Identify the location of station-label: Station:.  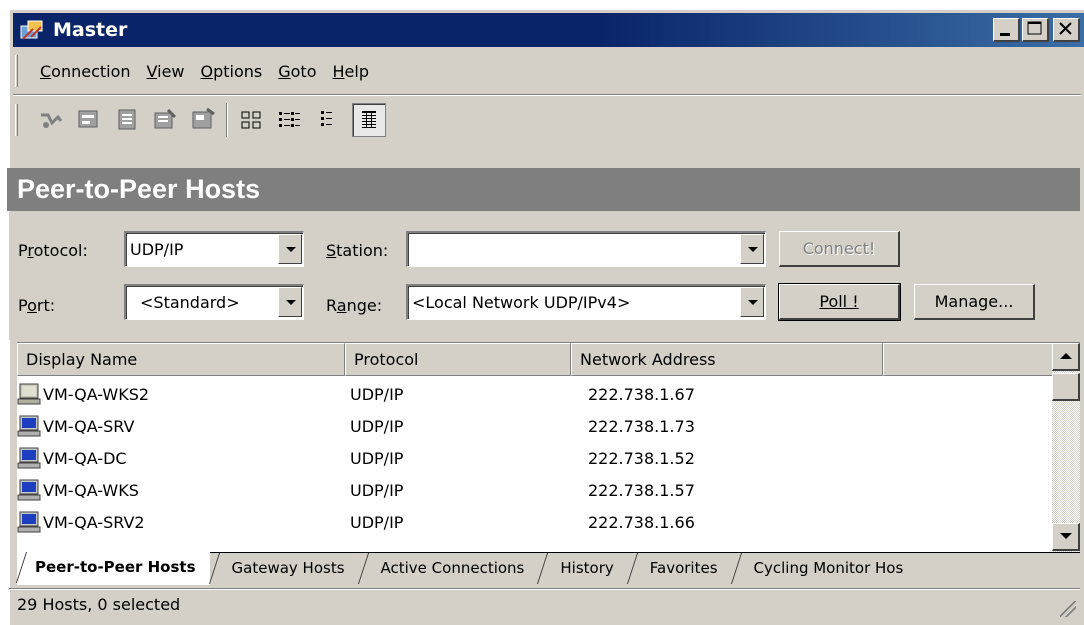
(357, 250).